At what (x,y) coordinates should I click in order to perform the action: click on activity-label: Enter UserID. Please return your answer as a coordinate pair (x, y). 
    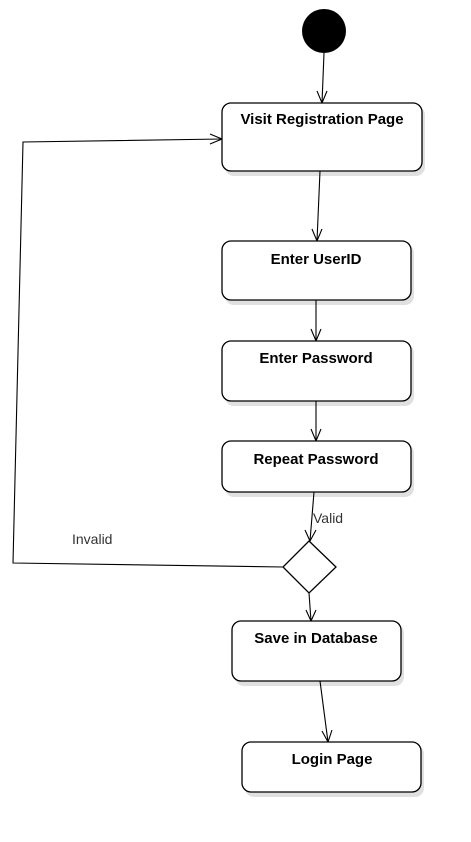
    Looking at the image, I should click on (316, 259).